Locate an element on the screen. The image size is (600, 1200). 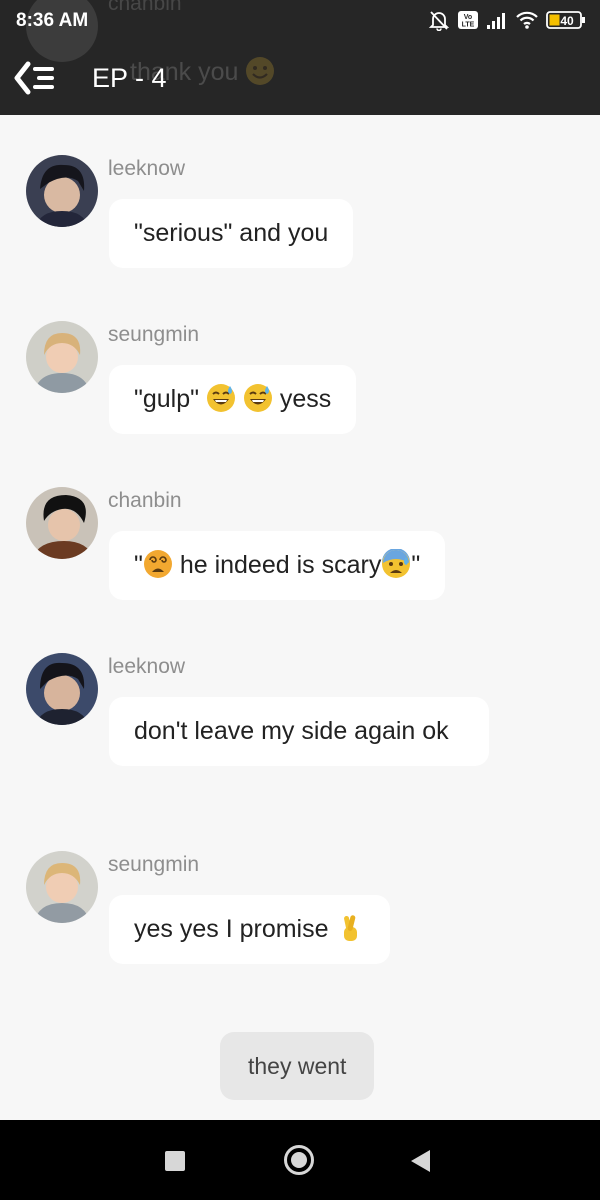
wifi-icon is located at coordinates (527, 20).